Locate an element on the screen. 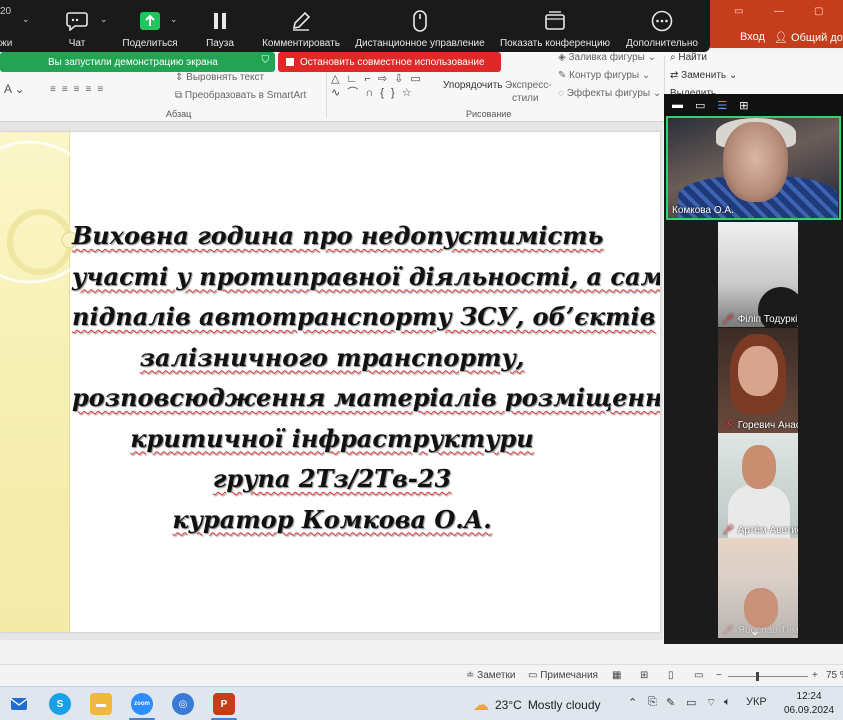 The height and width of the screenshot is (720, 843). mail-icon is located at coordinates (19, 704).